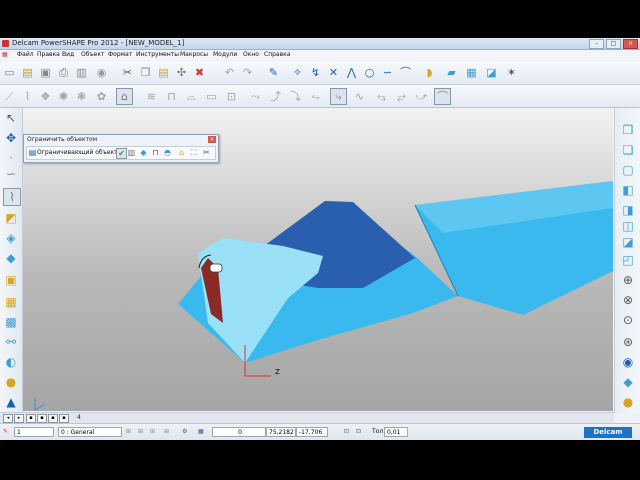 This screenshot has width=640, height=480. Describe the element at coordinates (145, 72) in the screenshot. I see `copy-icon: ❐` at that location.